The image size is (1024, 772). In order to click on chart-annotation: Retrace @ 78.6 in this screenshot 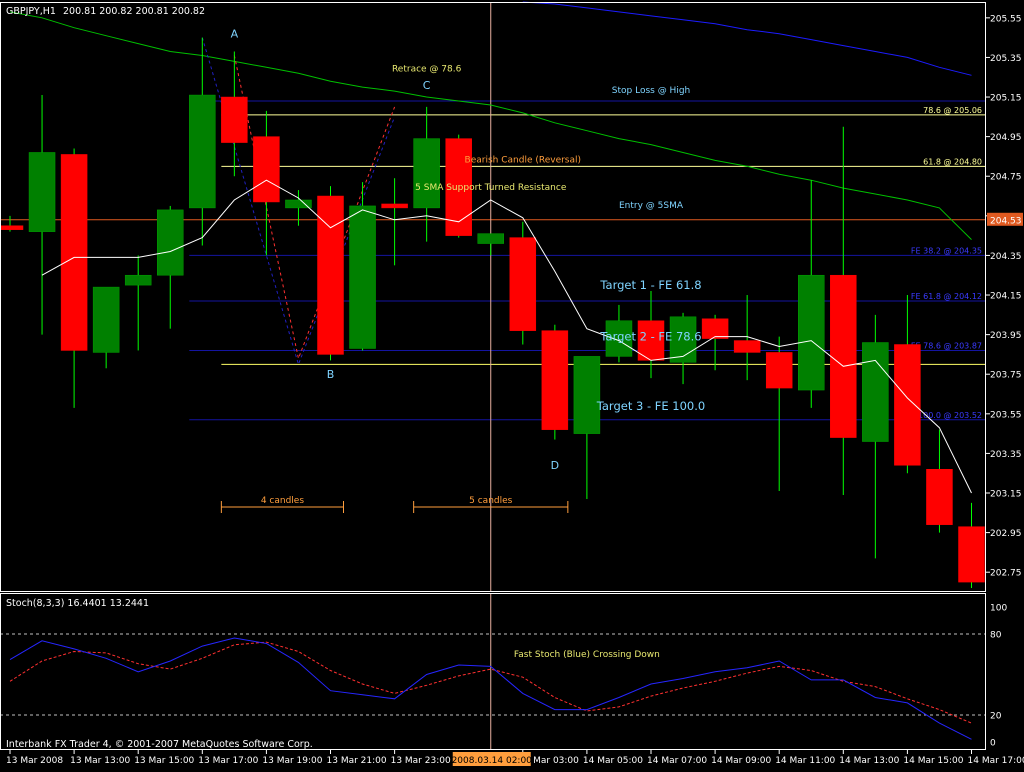, I will do `click(427, 69)`.